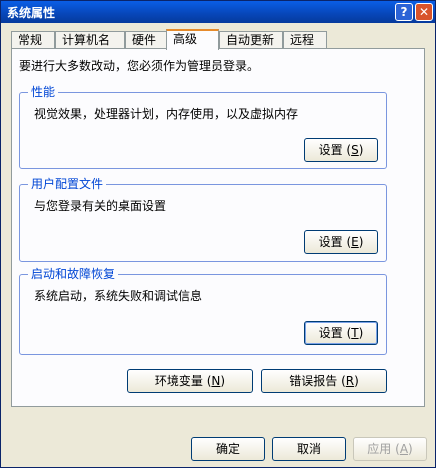 The image size is (436, 468). Describe the element at coordinates (404, 449) in the screenshot. I see `access-key: A` at that location.